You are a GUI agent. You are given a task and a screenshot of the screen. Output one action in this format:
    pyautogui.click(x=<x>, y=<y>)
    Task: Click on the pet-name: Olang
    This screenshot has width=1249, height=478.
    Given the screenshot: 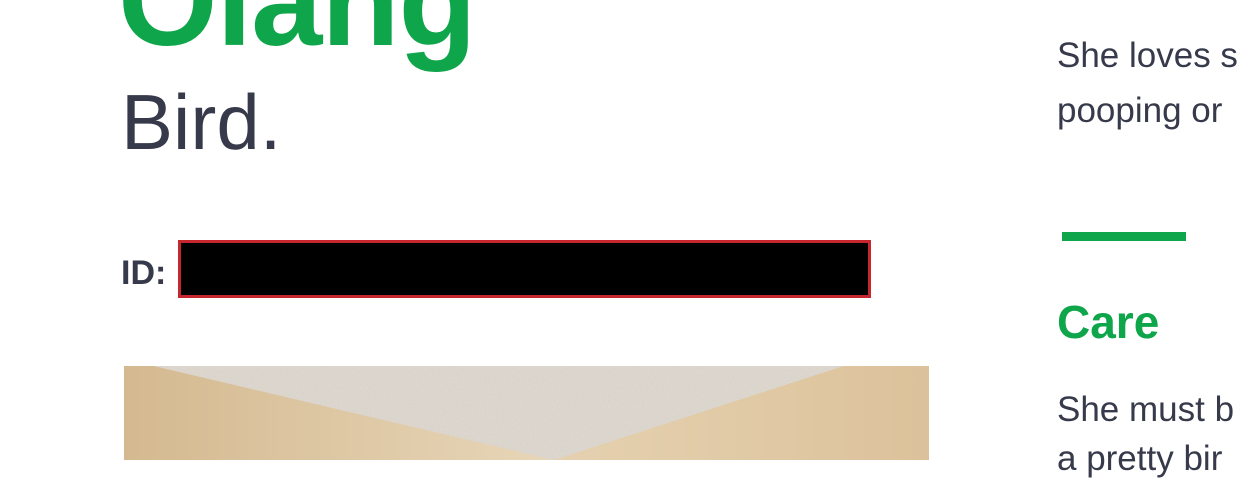 What is the action you would take?
    pyautogui.click(x=297, y=36)
    